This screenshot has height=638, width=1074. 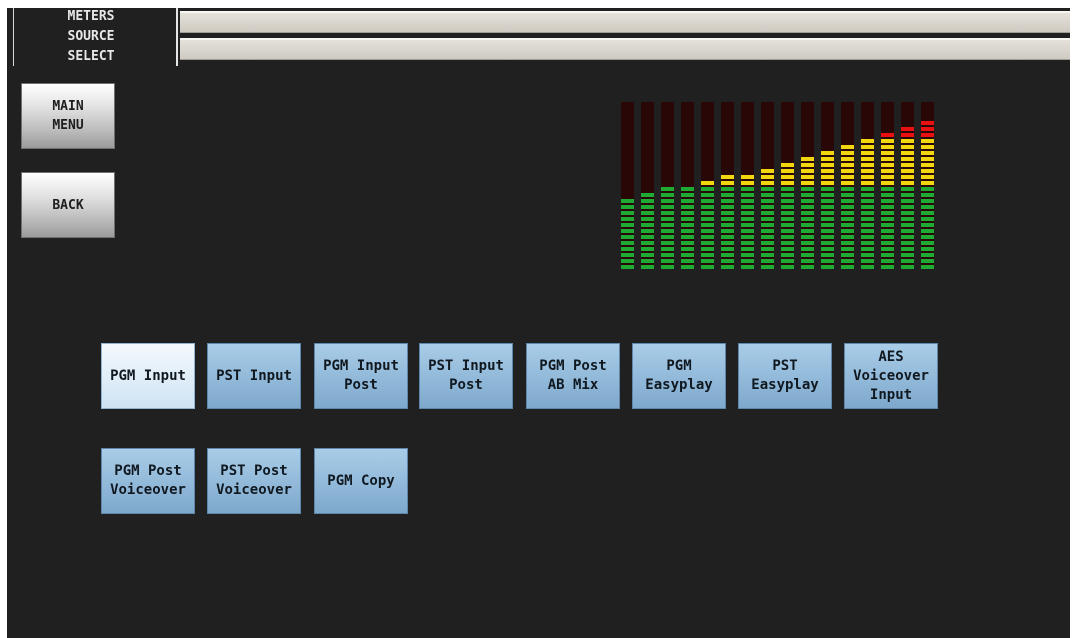 I want to click on source-button-pst-input-post: PST Input Post, so click(x=466, y=376).